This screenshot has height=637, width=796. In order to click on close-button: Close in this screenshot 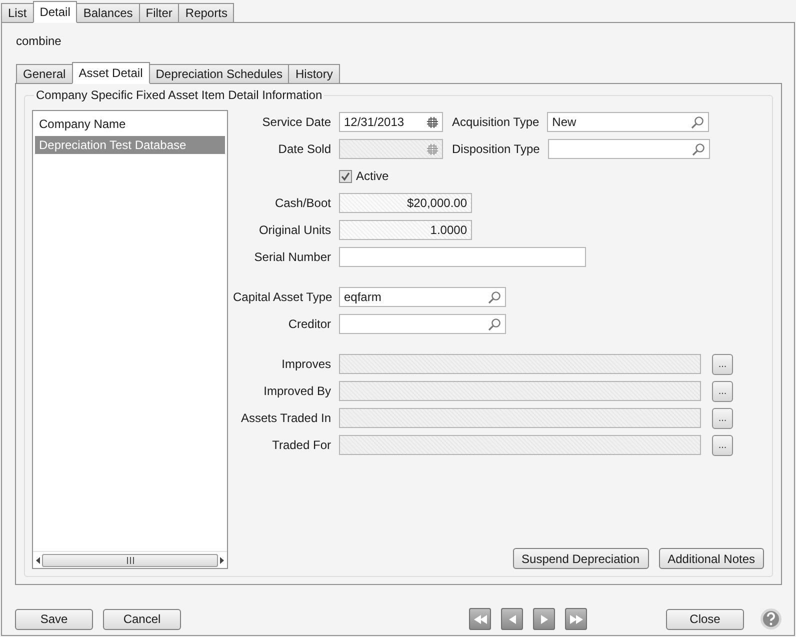, I will do `click(705, 619)`.